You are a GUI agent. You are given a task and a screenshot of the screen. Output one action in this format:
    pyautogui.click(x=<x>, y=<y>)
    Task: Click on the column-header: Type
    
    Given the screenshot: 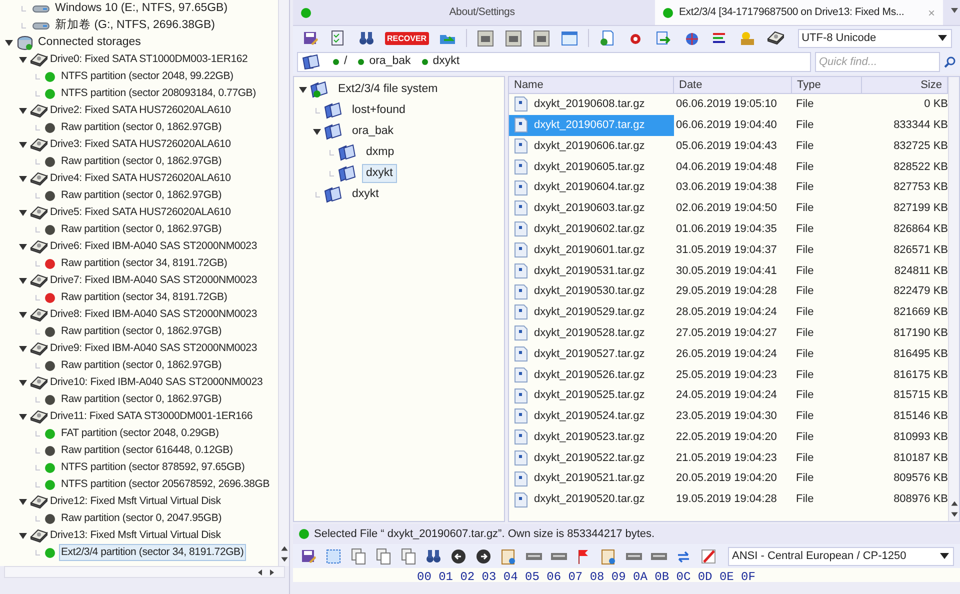 What is the action you would take?
    pyautogui.click(x=827, y=85)
    